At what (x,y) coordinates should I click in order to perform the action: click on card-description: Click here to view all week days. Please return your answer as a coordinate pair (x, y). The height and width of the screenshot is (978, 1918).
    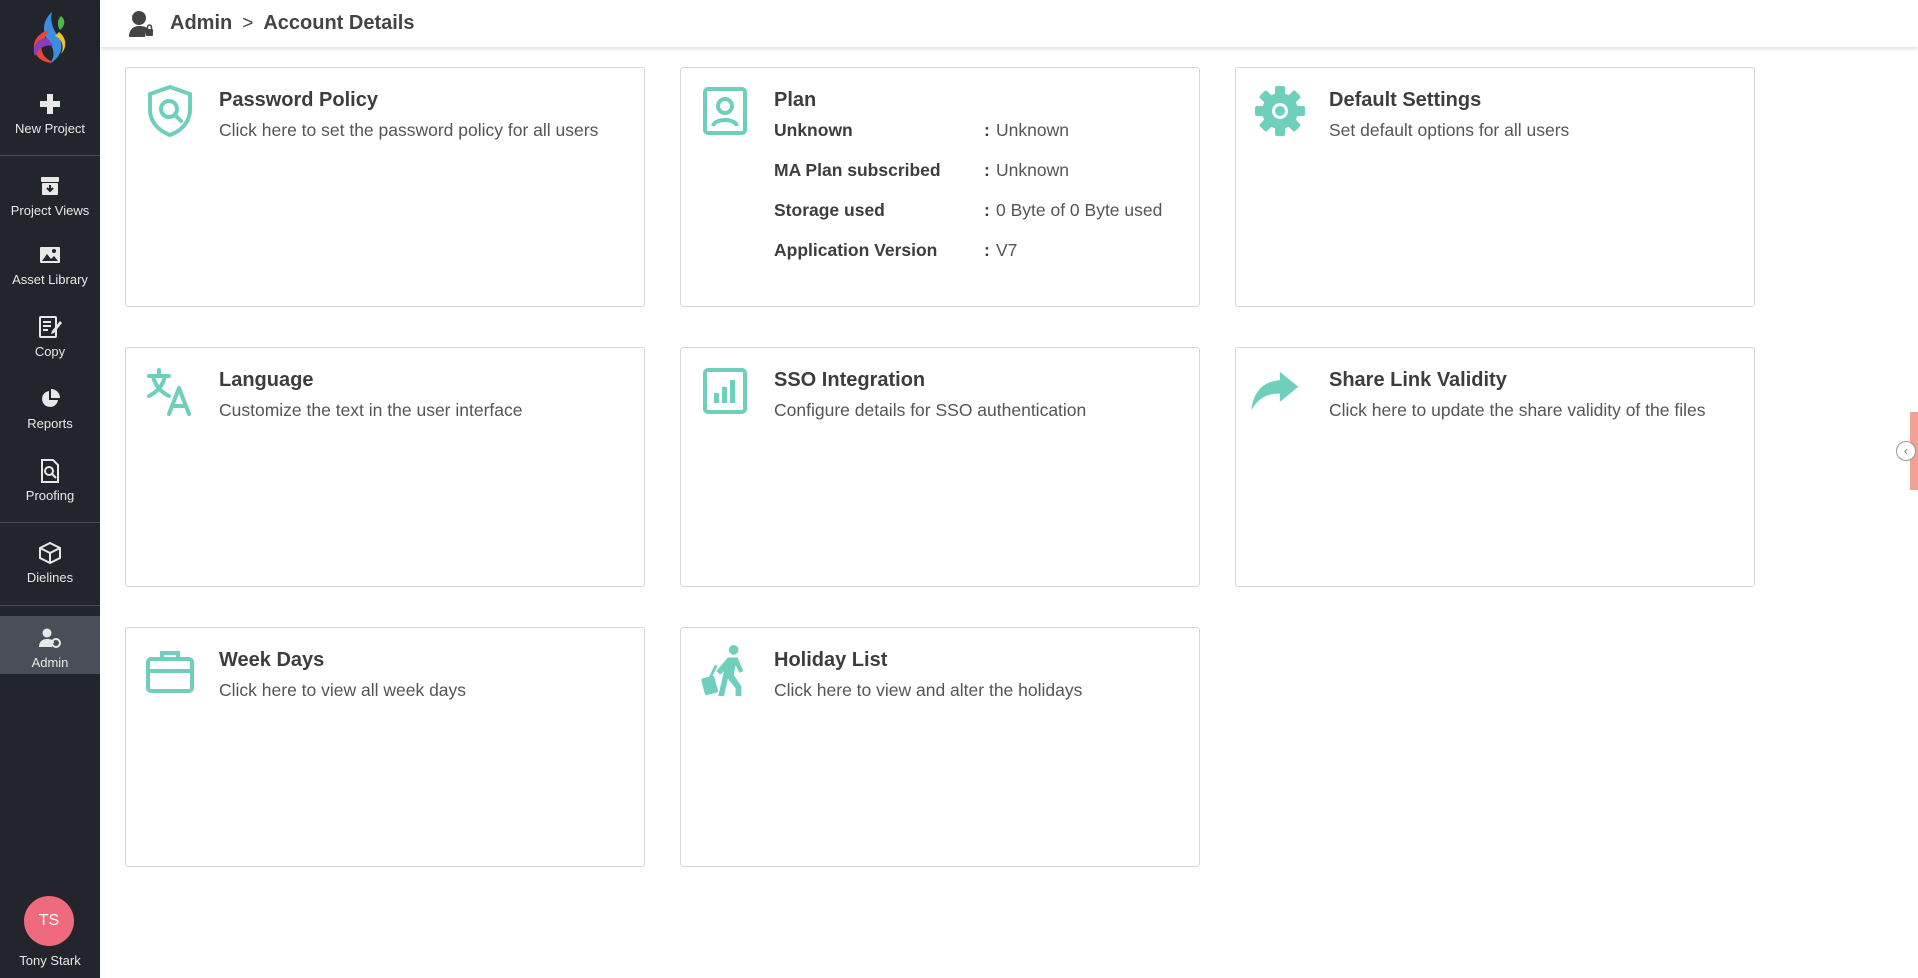
    Looking at the image, I should click on (343, 690).